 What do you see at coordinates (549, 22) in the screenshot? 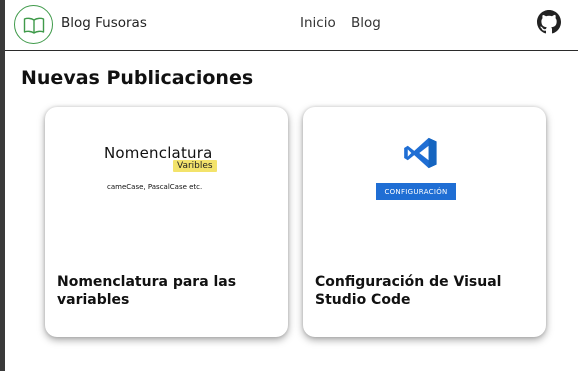
I see `github-icon` at bounding box center [549, 22].